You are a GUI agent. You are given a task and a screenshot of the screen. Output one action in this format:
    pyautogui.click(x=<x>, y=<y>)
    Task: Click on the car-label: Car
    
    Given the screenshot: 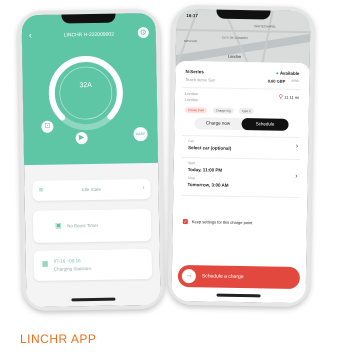 What is the action you would take?
    pyautogui.click(x=191, y=141)
    